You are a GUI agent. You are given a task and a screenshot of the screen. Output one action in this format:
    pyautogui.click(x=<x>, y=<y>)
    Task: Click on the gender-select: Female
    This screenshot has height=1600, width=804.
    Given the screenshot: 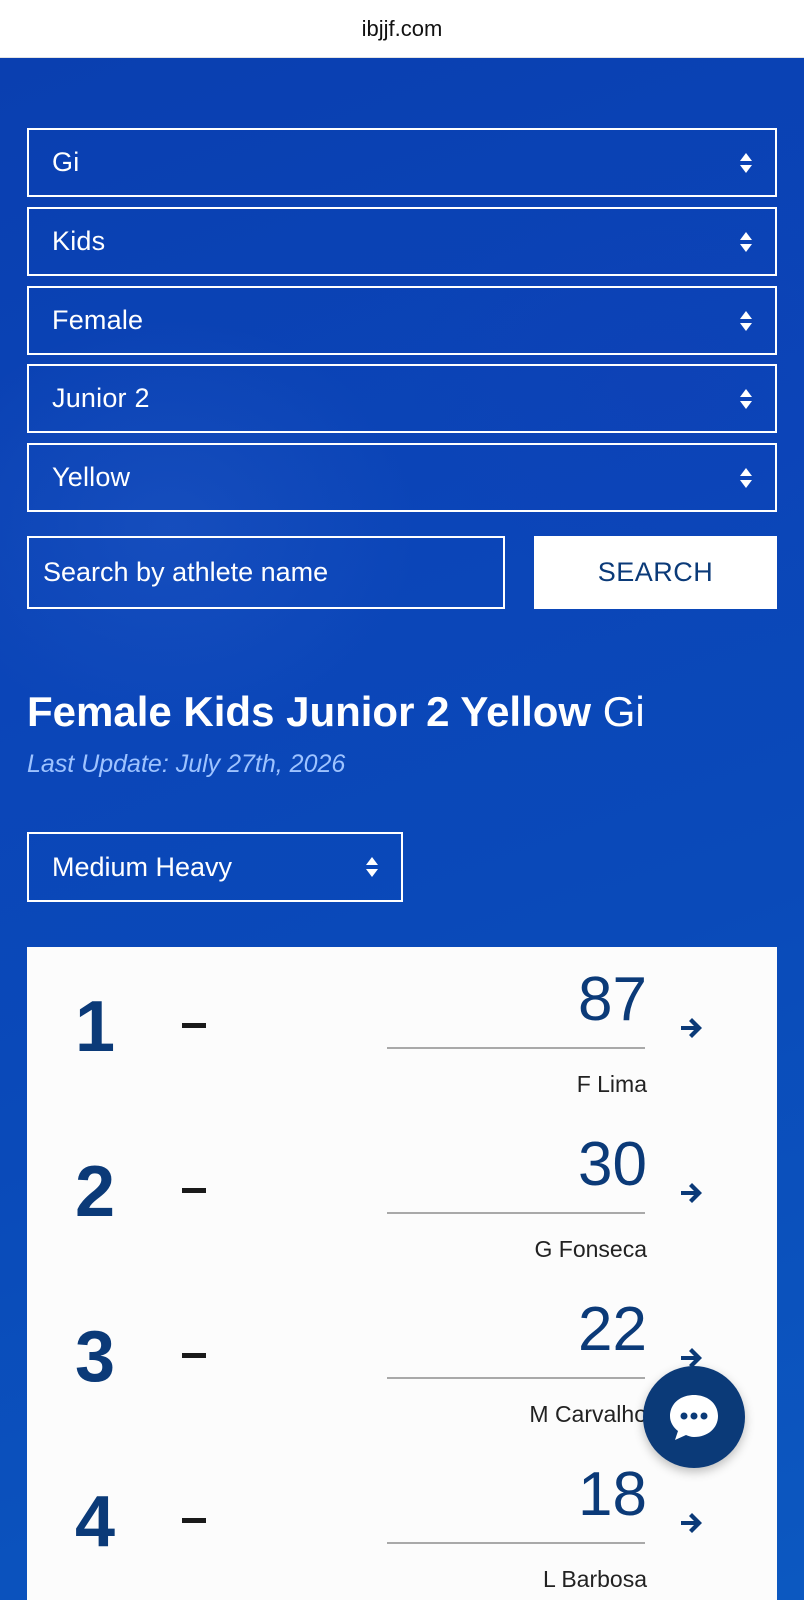 What is the action you would take?
    pyautogui.click(x=402, y=320)
    